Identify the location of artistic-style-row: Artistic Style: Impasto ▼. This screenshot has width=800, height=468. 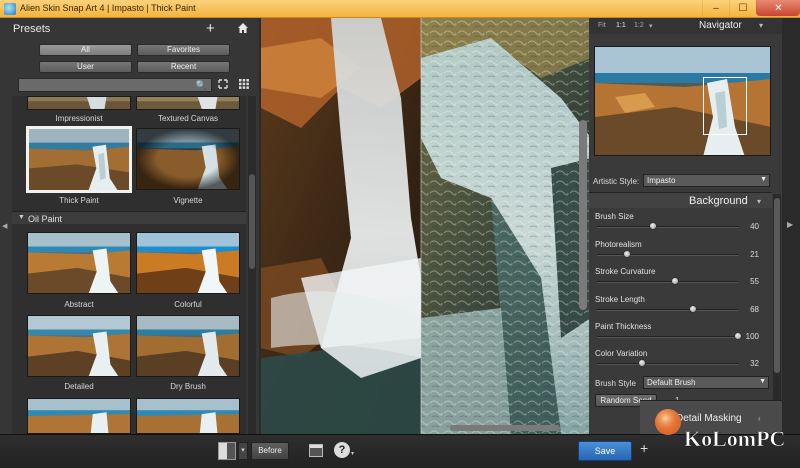
(682, 181).